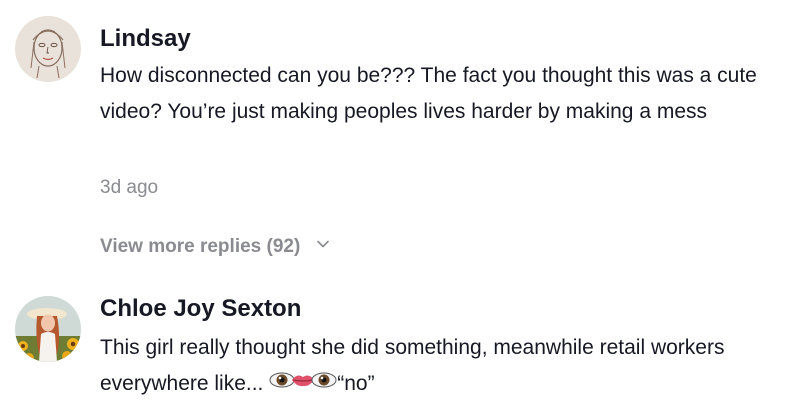  I want to click on chevron-down-icon, so click(322, 244).